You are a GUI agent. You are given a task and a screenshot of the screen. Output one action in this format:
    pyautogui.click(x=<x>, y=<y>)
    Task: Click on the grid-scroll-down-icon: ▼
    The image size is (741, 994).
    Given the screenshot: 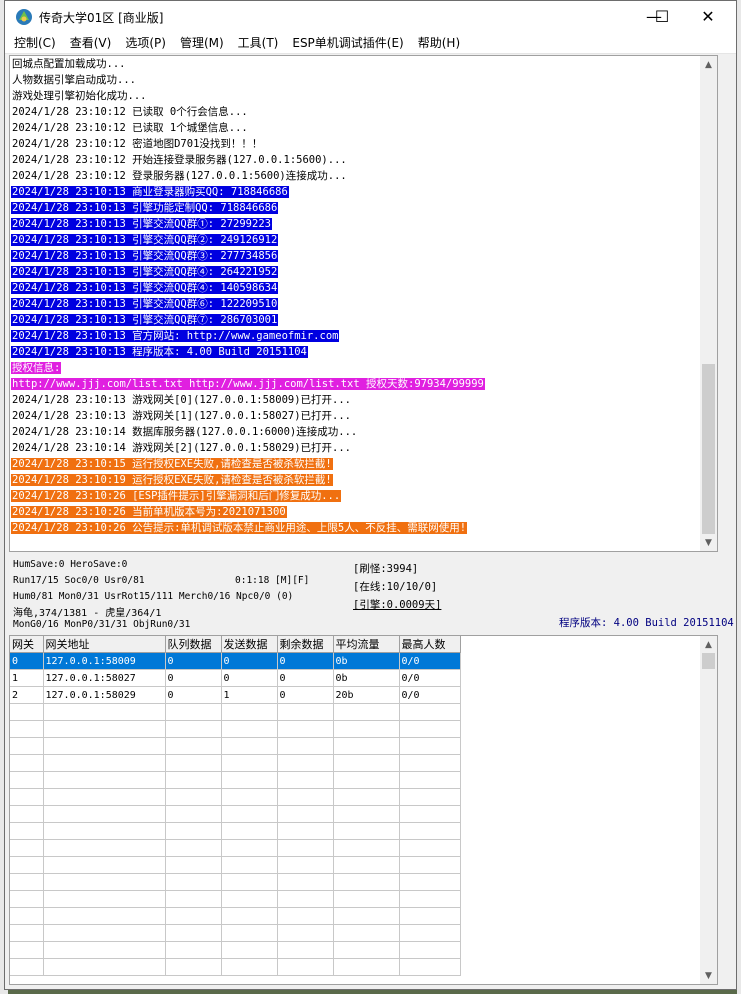 What is the action you would take?
    pyautogui.click(x=708, y=975)
    